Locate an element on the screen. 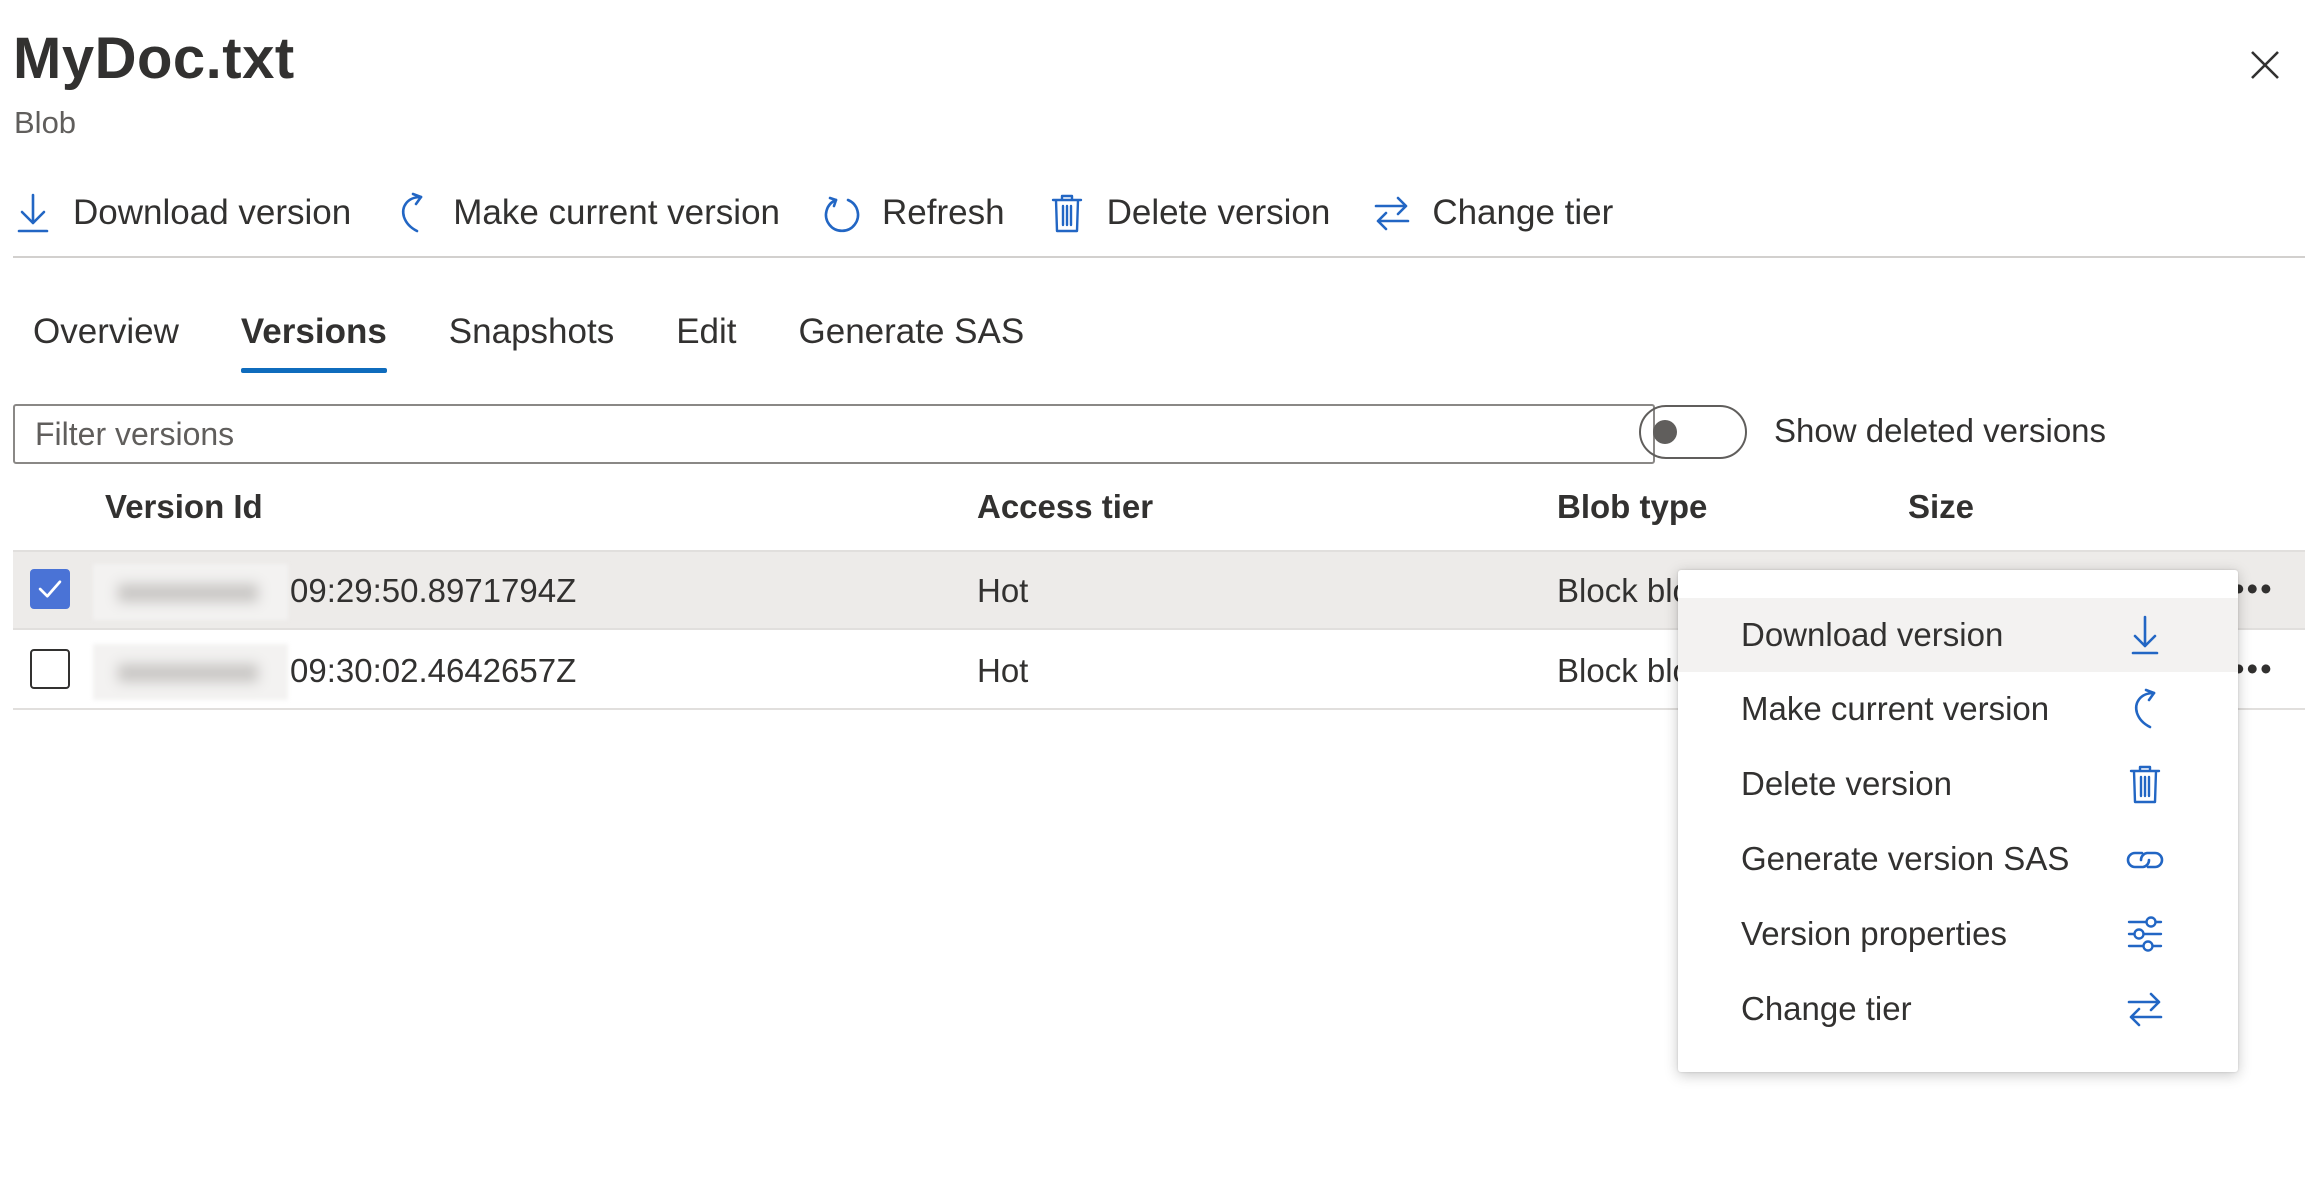 The image size is (2317, 1179). menu-item-delete-version: Delete version is located at coordinates (1958, 784).